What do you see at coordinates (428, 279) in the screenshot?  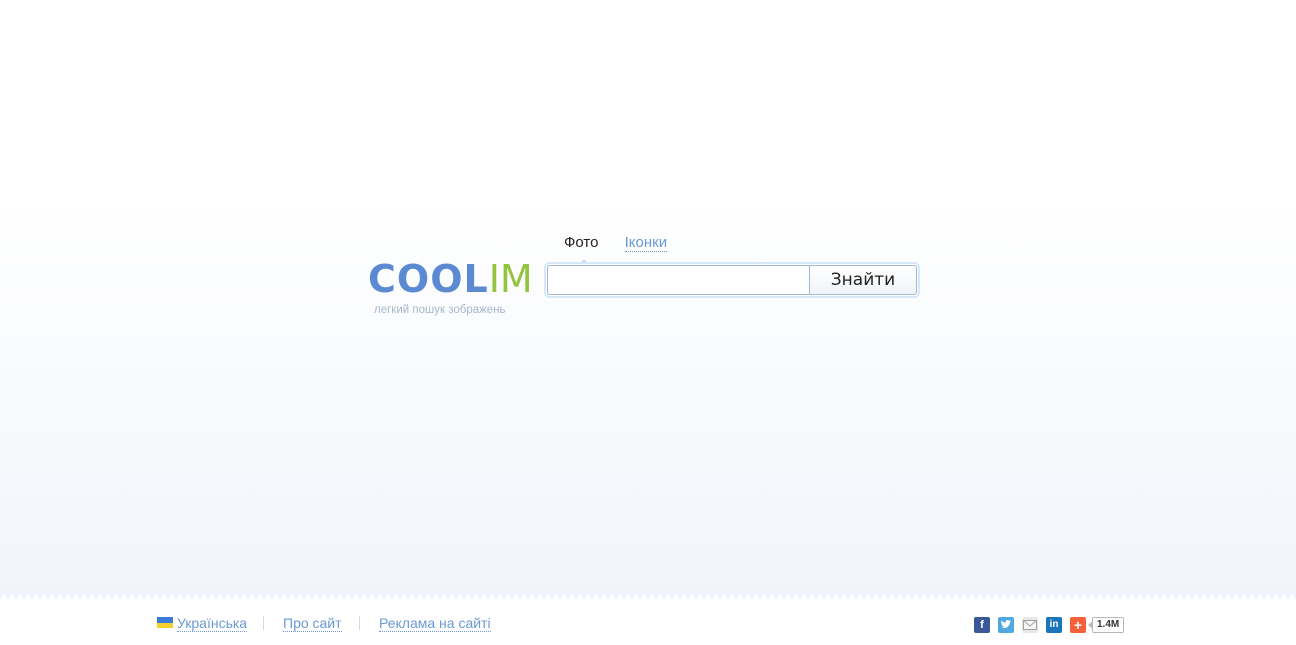 I see `logo-cool: COOL` at bounding box center [428, 279].